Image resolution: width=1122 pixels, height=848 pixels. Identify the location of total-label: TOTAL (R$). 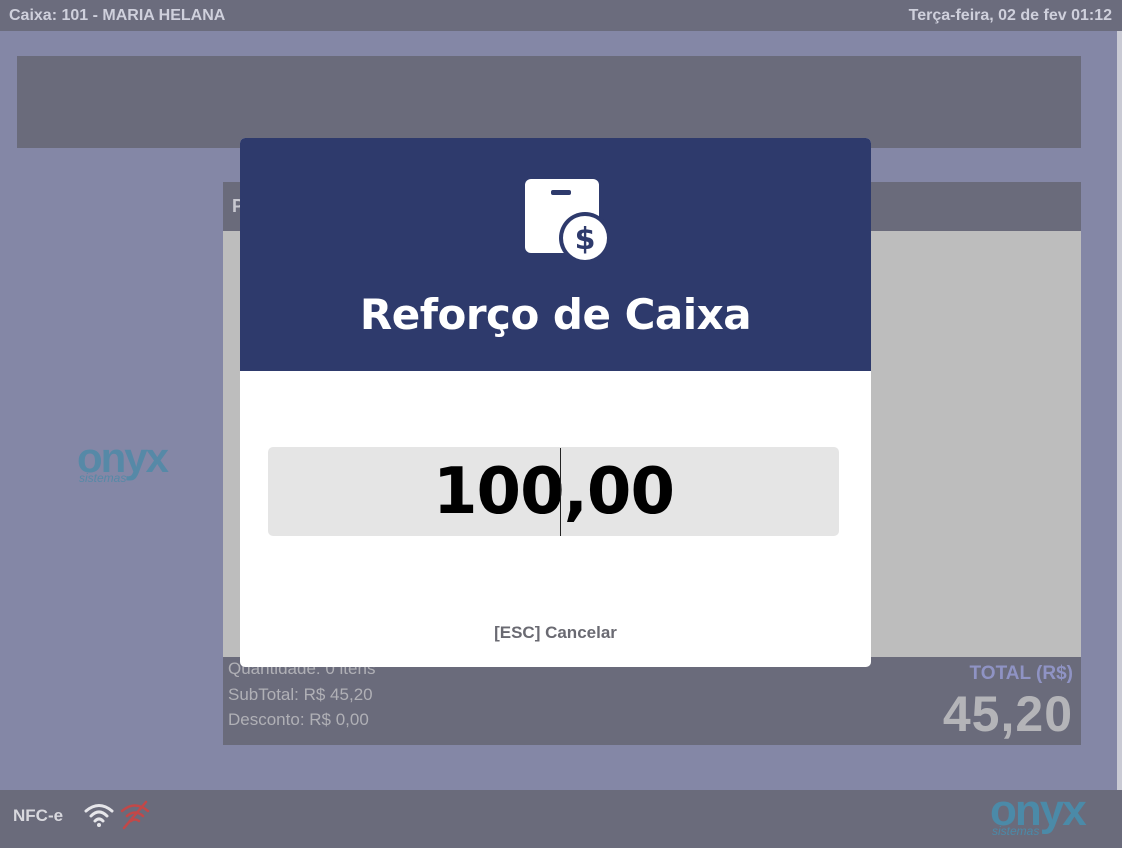
(1021, 673).